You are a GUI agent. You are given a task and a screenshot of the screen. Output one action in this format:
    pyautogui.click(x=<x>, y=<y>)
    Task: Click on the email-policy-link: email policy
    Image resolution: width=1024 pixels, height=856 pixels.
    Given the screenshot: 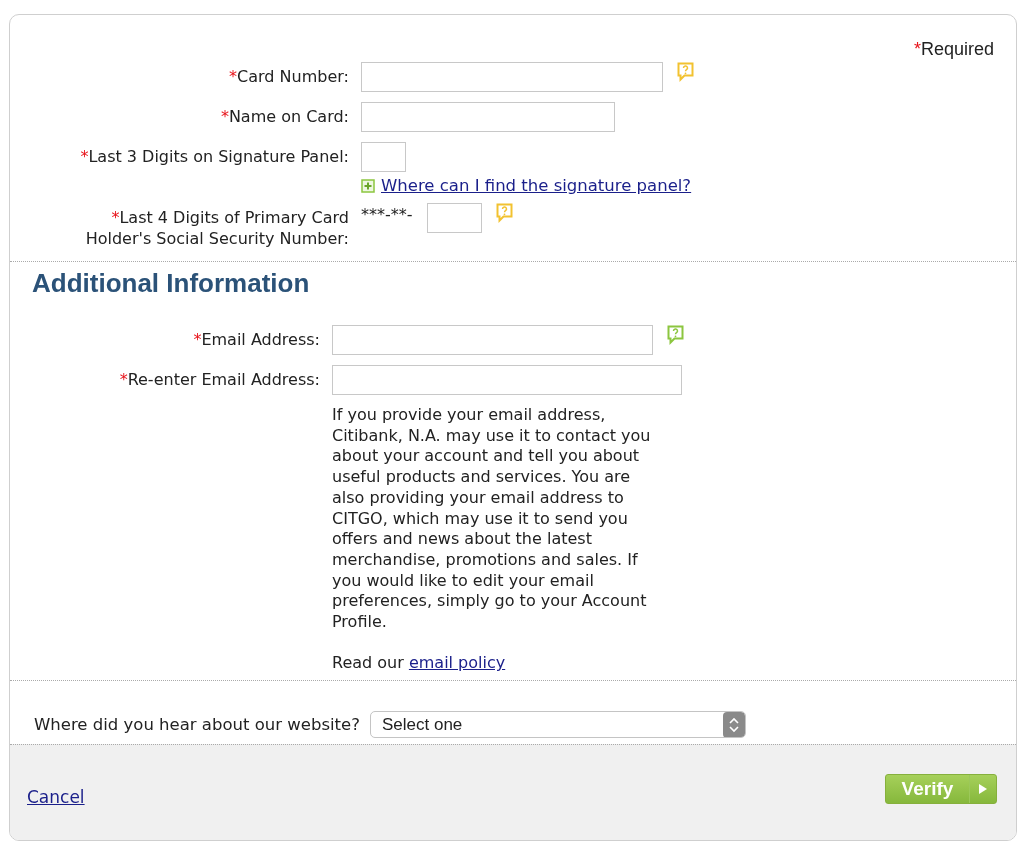 What is the action you would take?
    pyautogui.click(x=457, y=663)
    